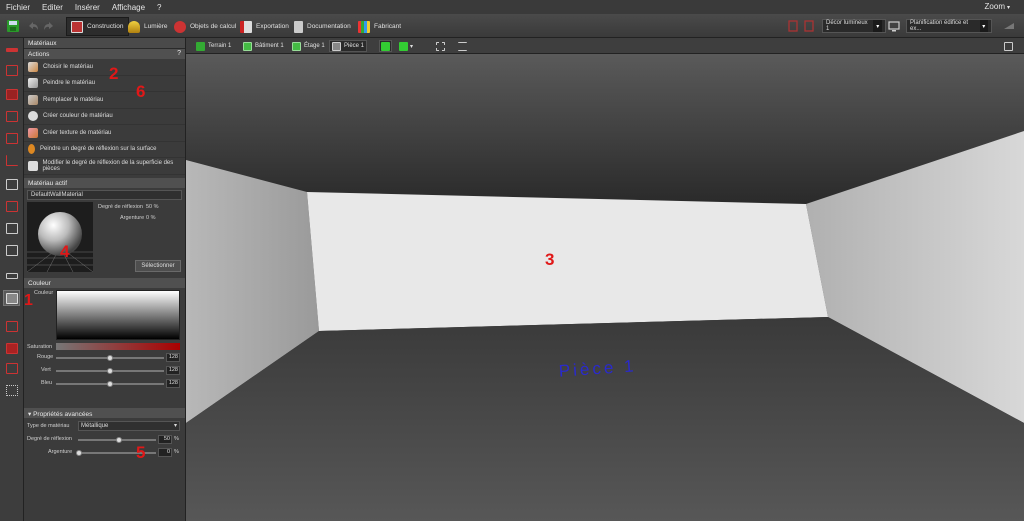 The width and height of the screenshot is (1024, 521). I want to click on action-create-texture: Créer texture de matériau, so click(104, 133).